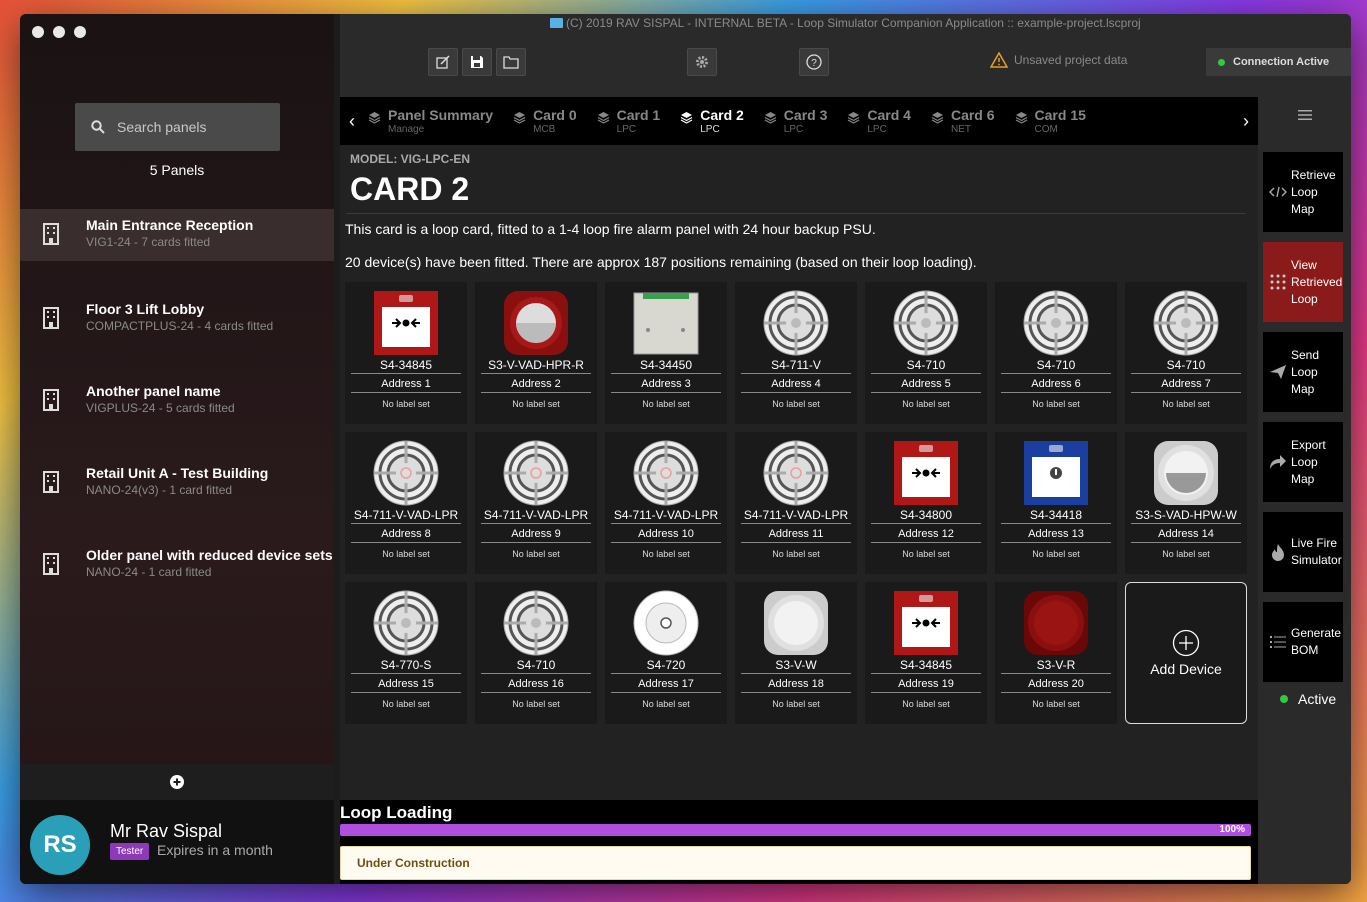 This screenshot has height=902, width=1367. What do you see at coordinates (712, 121) in the screenshot?
I see `tab-card-2: Card 2 LPC` at bounding box center [712, 121].